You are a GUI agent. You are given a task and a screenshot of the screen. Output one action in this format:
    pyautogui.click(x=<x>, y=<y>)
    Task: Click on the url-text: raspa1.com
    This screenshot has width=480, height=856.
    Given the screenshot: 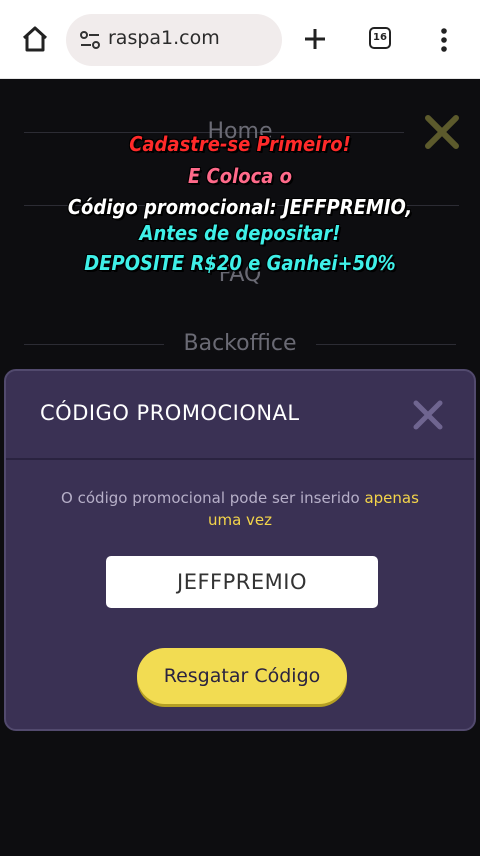 What is the action you would take?
    pyautogui.click(x=164, y=38)
    